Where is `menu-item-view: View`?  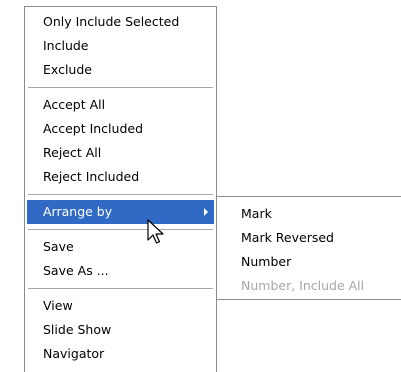 menu-item-view: View is located at coordinates (120, 306).